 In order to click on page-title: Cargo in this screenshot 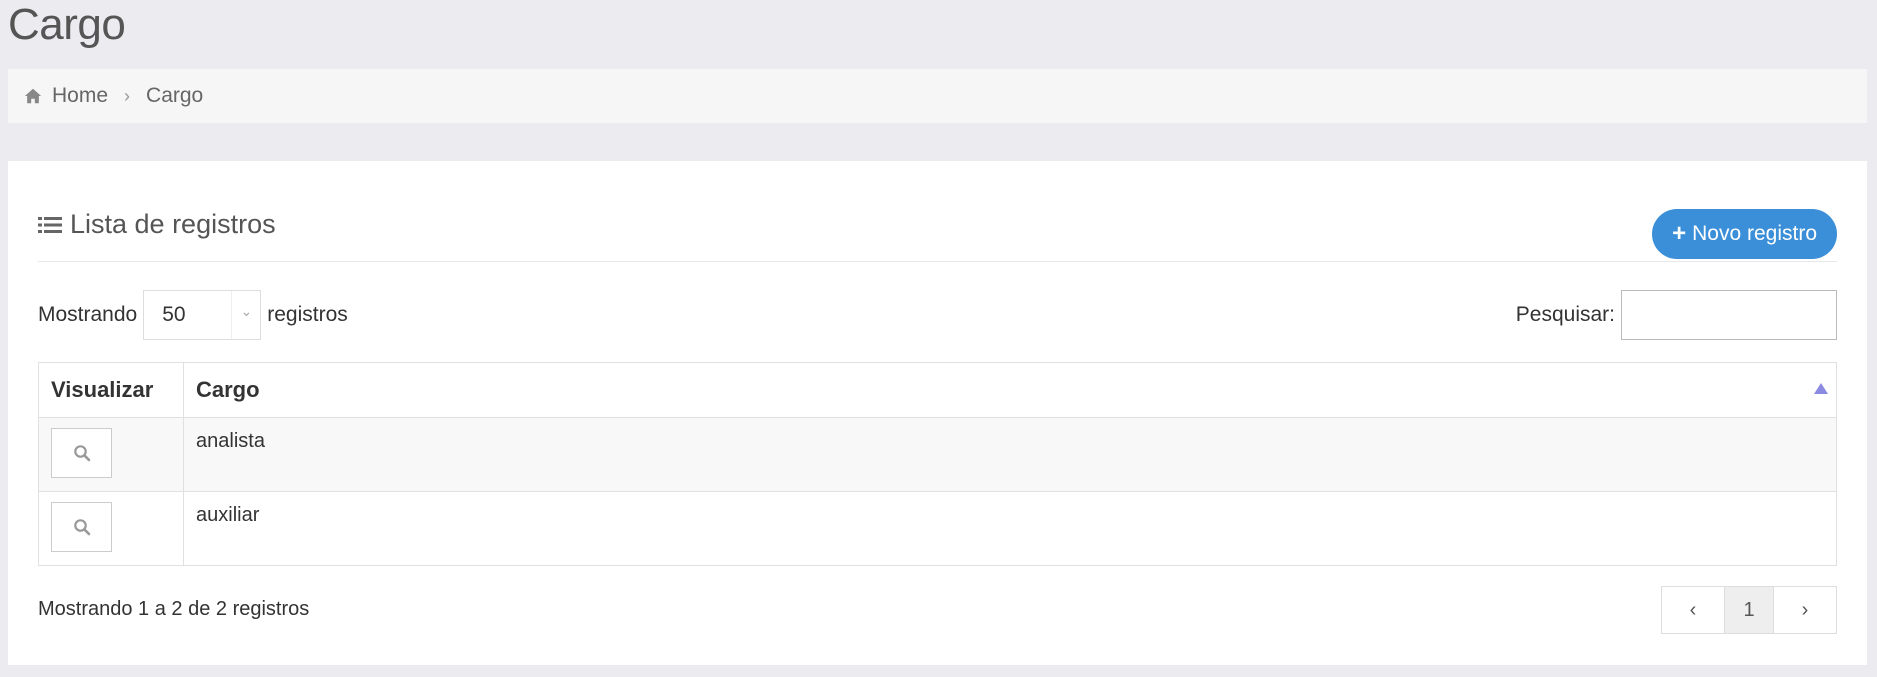, I will do `click(67, 24)`.